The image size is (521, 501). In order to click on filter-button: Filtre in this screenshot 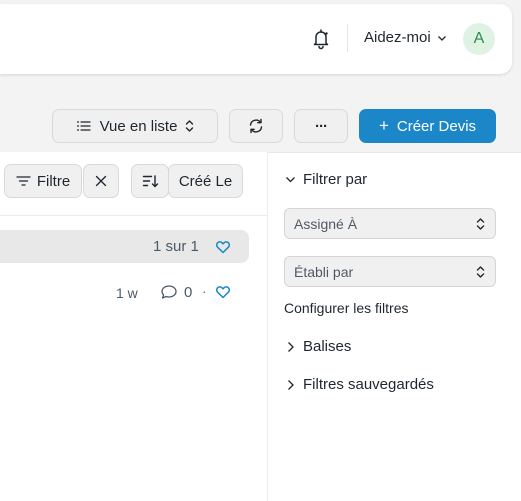, I will do `click(43, 181)`.